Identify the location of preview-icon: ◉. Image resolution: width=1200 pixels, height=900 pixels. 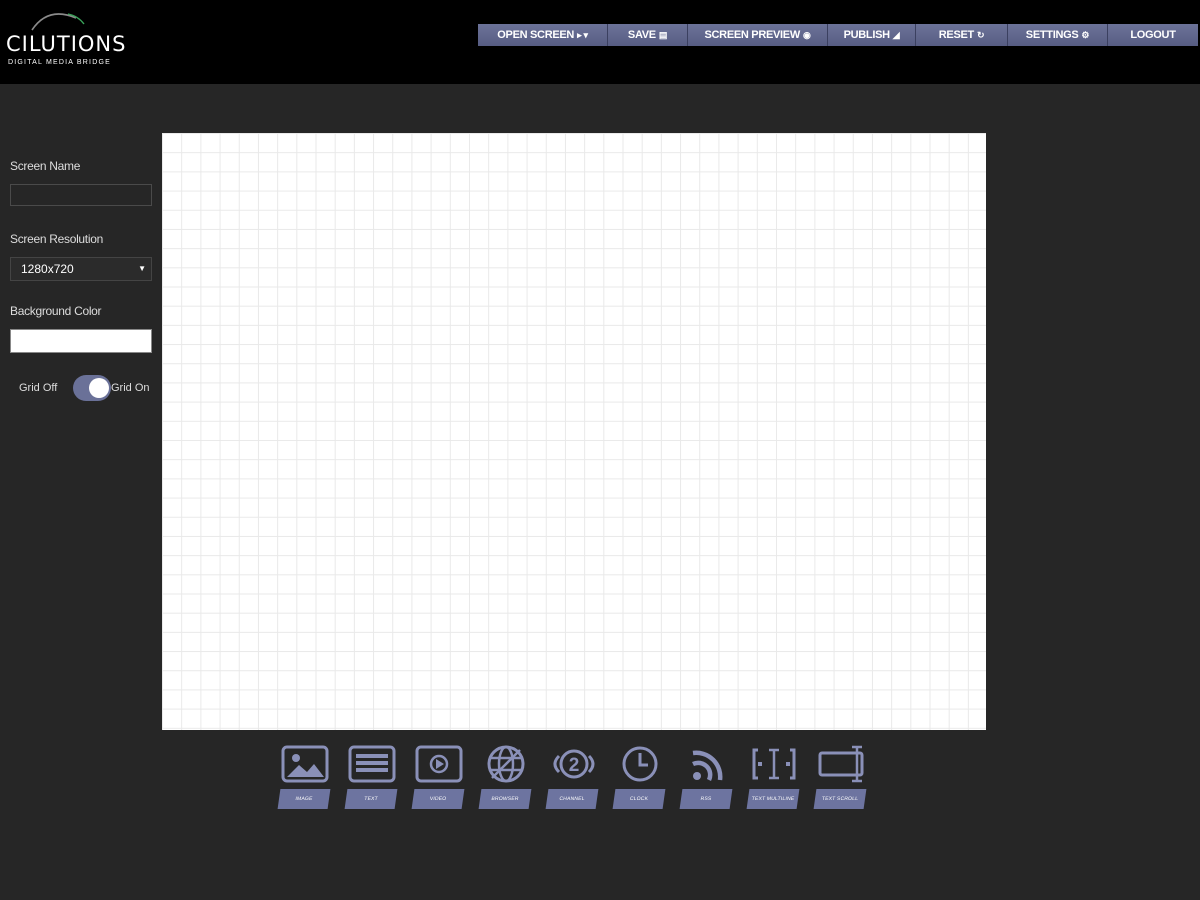
(806, 34).